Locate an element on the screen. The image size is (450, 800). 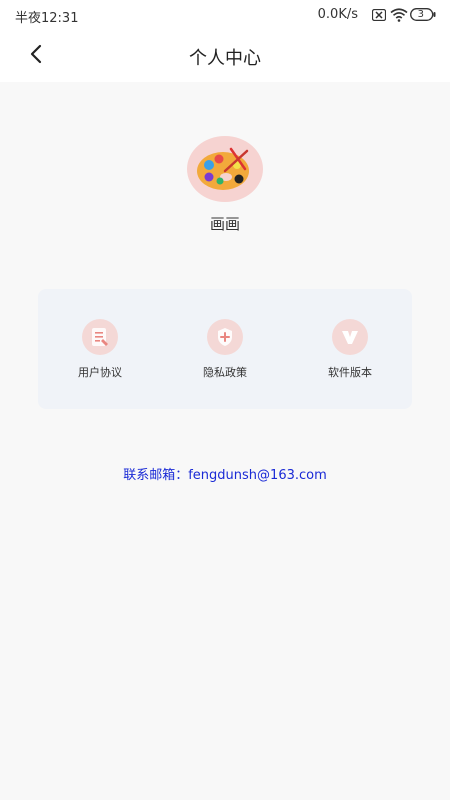
navbar: 个人中心 is located at coordinates (225, 56).